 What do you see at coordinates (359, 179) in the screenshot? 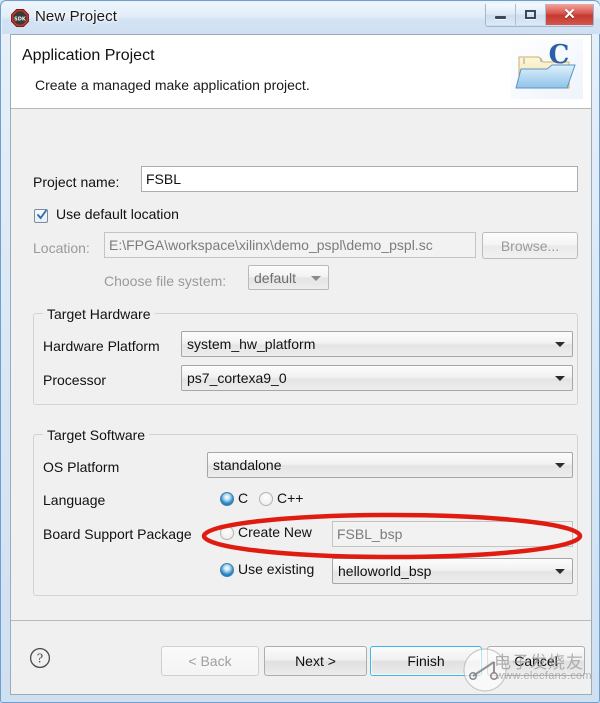
I see `project-name-input: FSBL` at bounding box center [359, 179].